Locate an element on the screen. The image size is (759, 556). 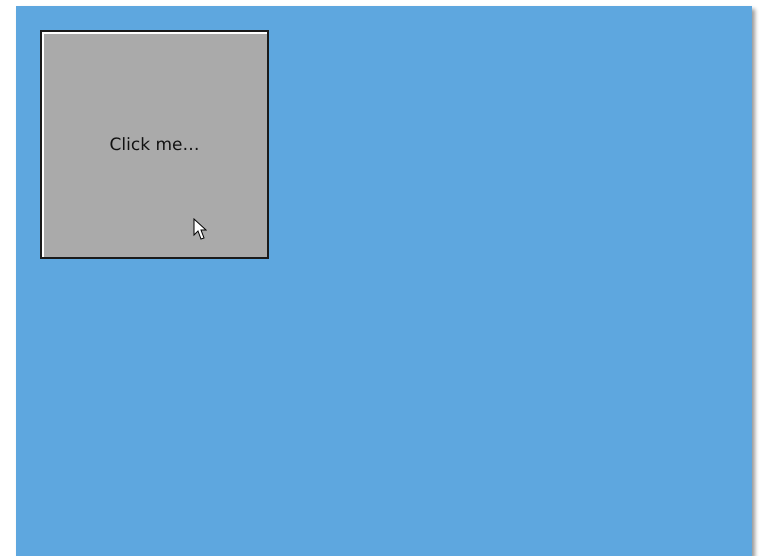
cursor-icon is located at coordinates (200, 229).